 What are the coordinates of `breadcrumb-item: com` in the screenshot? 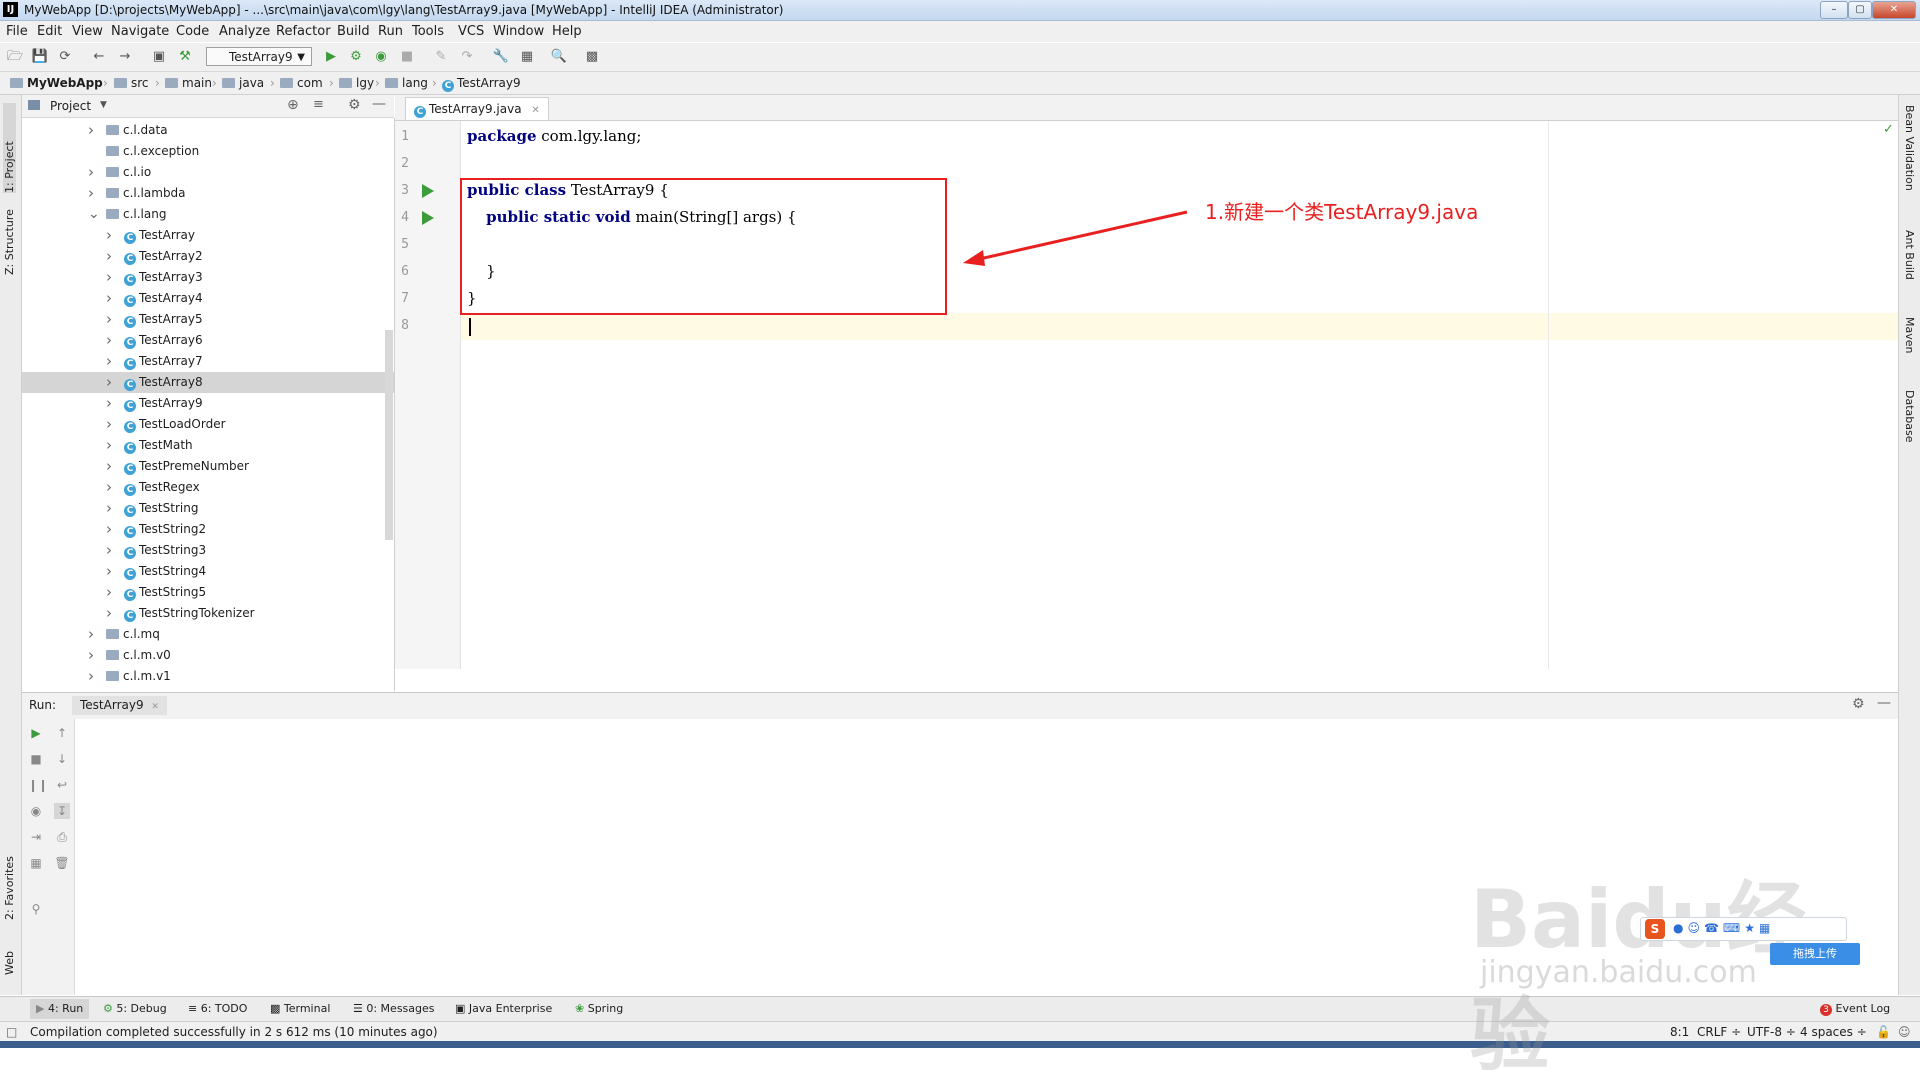 It's located at (301, 83).